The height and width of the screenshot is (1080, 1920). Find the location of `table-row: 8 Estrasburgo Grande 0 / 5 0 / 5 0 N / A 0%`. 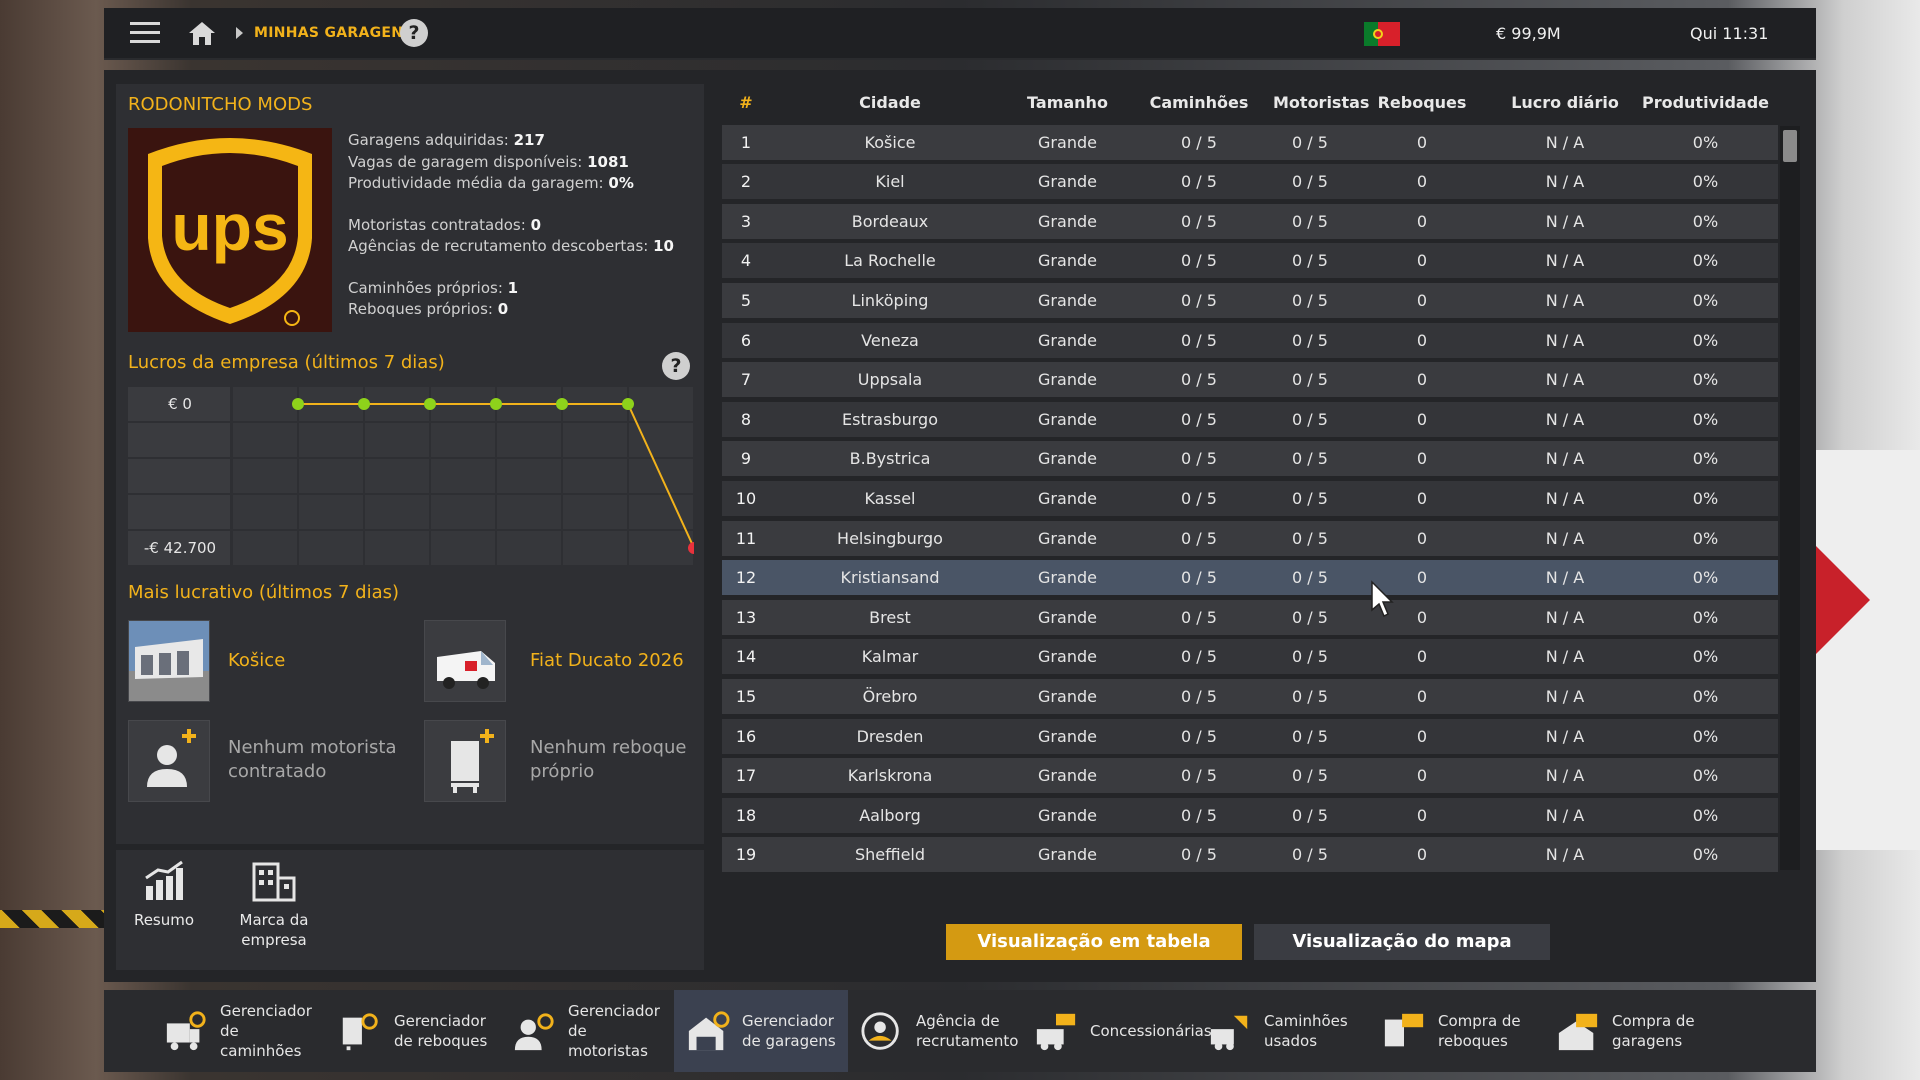

table-row: 8 Estrasburgo Grande 0 / 5 0 / 5 0 N / A 0% is located at coordinates (1250, 419).